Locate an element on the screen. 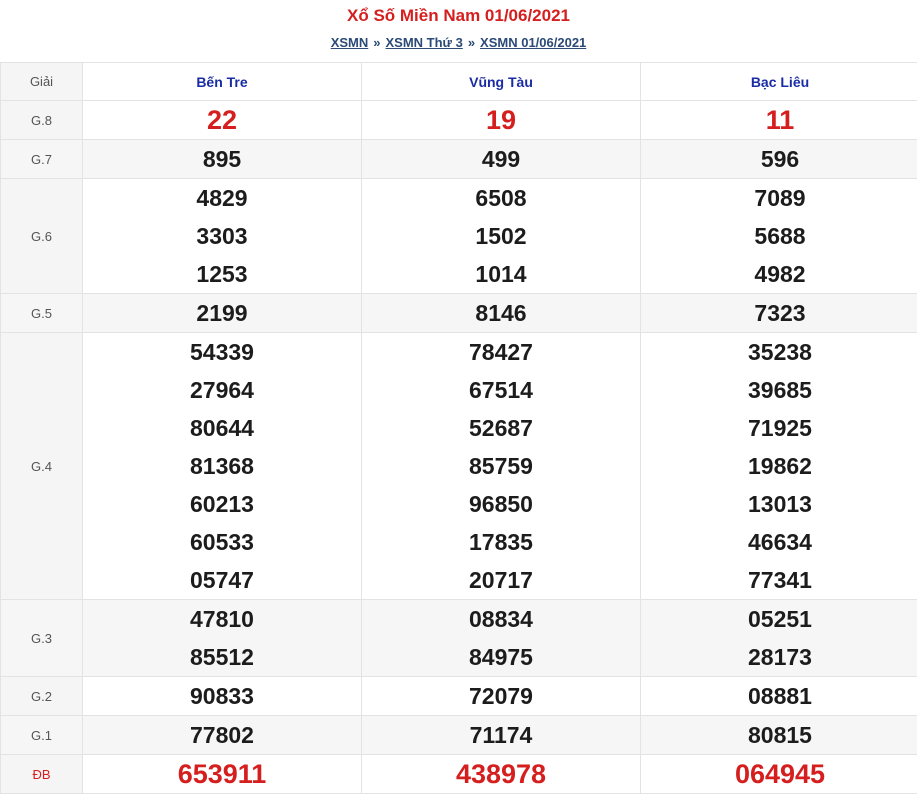 The width and height of the screenshot is (917, 799). result-cell: 08834 84975 is located at coordinates (501, 638).